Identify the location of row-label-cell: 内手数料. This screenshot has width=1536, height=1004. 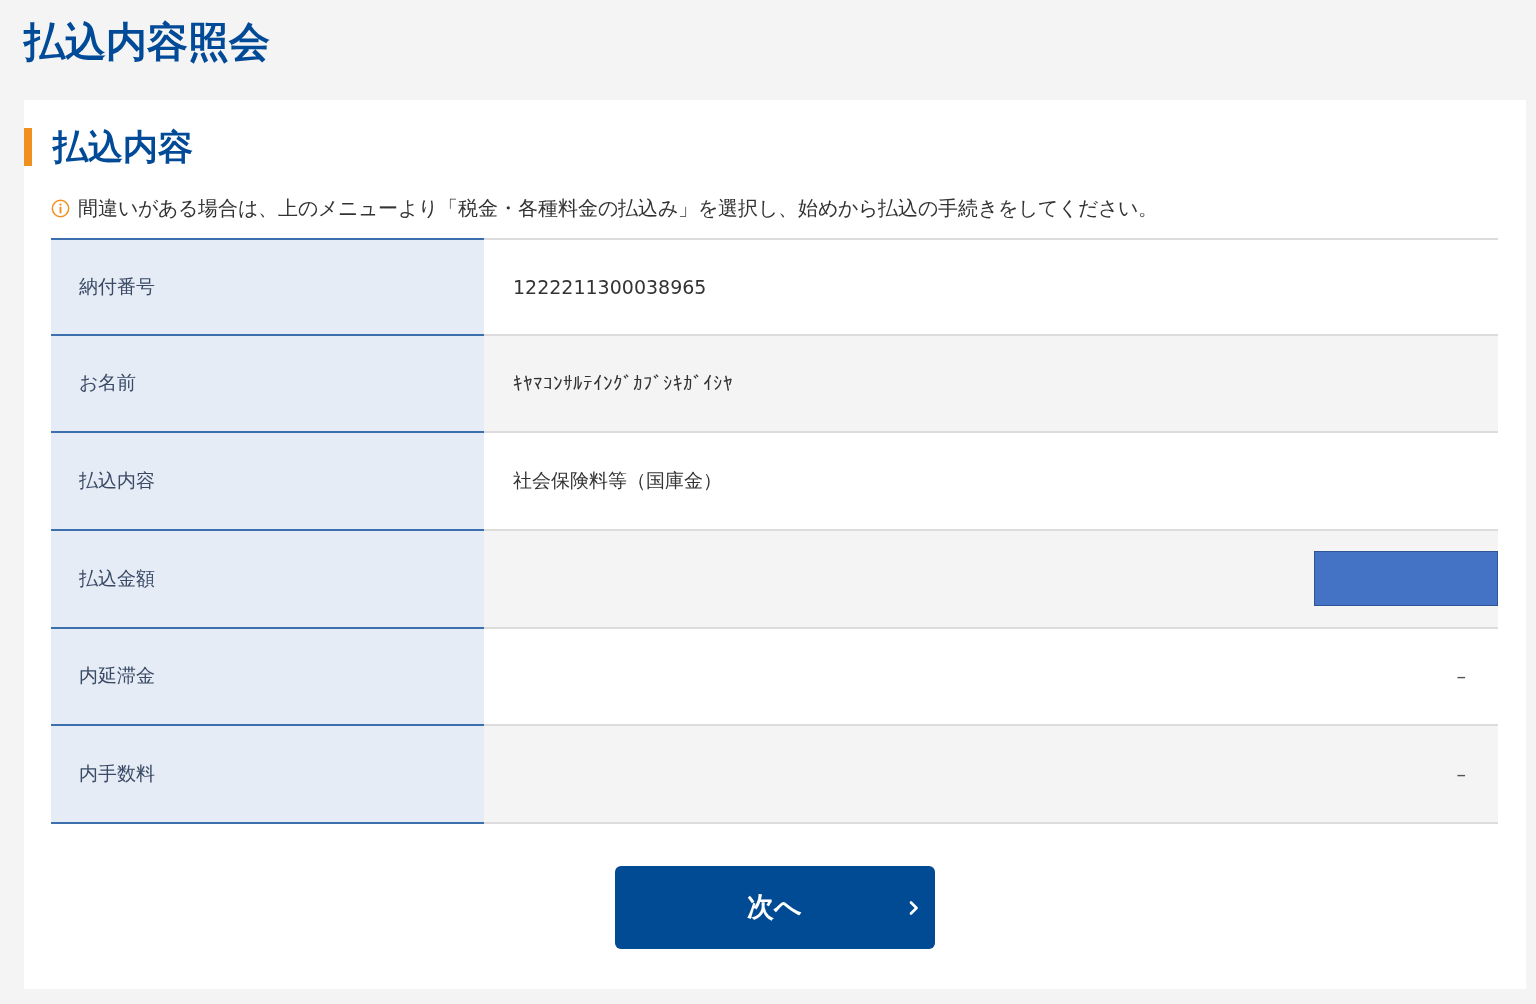
(267, 775).